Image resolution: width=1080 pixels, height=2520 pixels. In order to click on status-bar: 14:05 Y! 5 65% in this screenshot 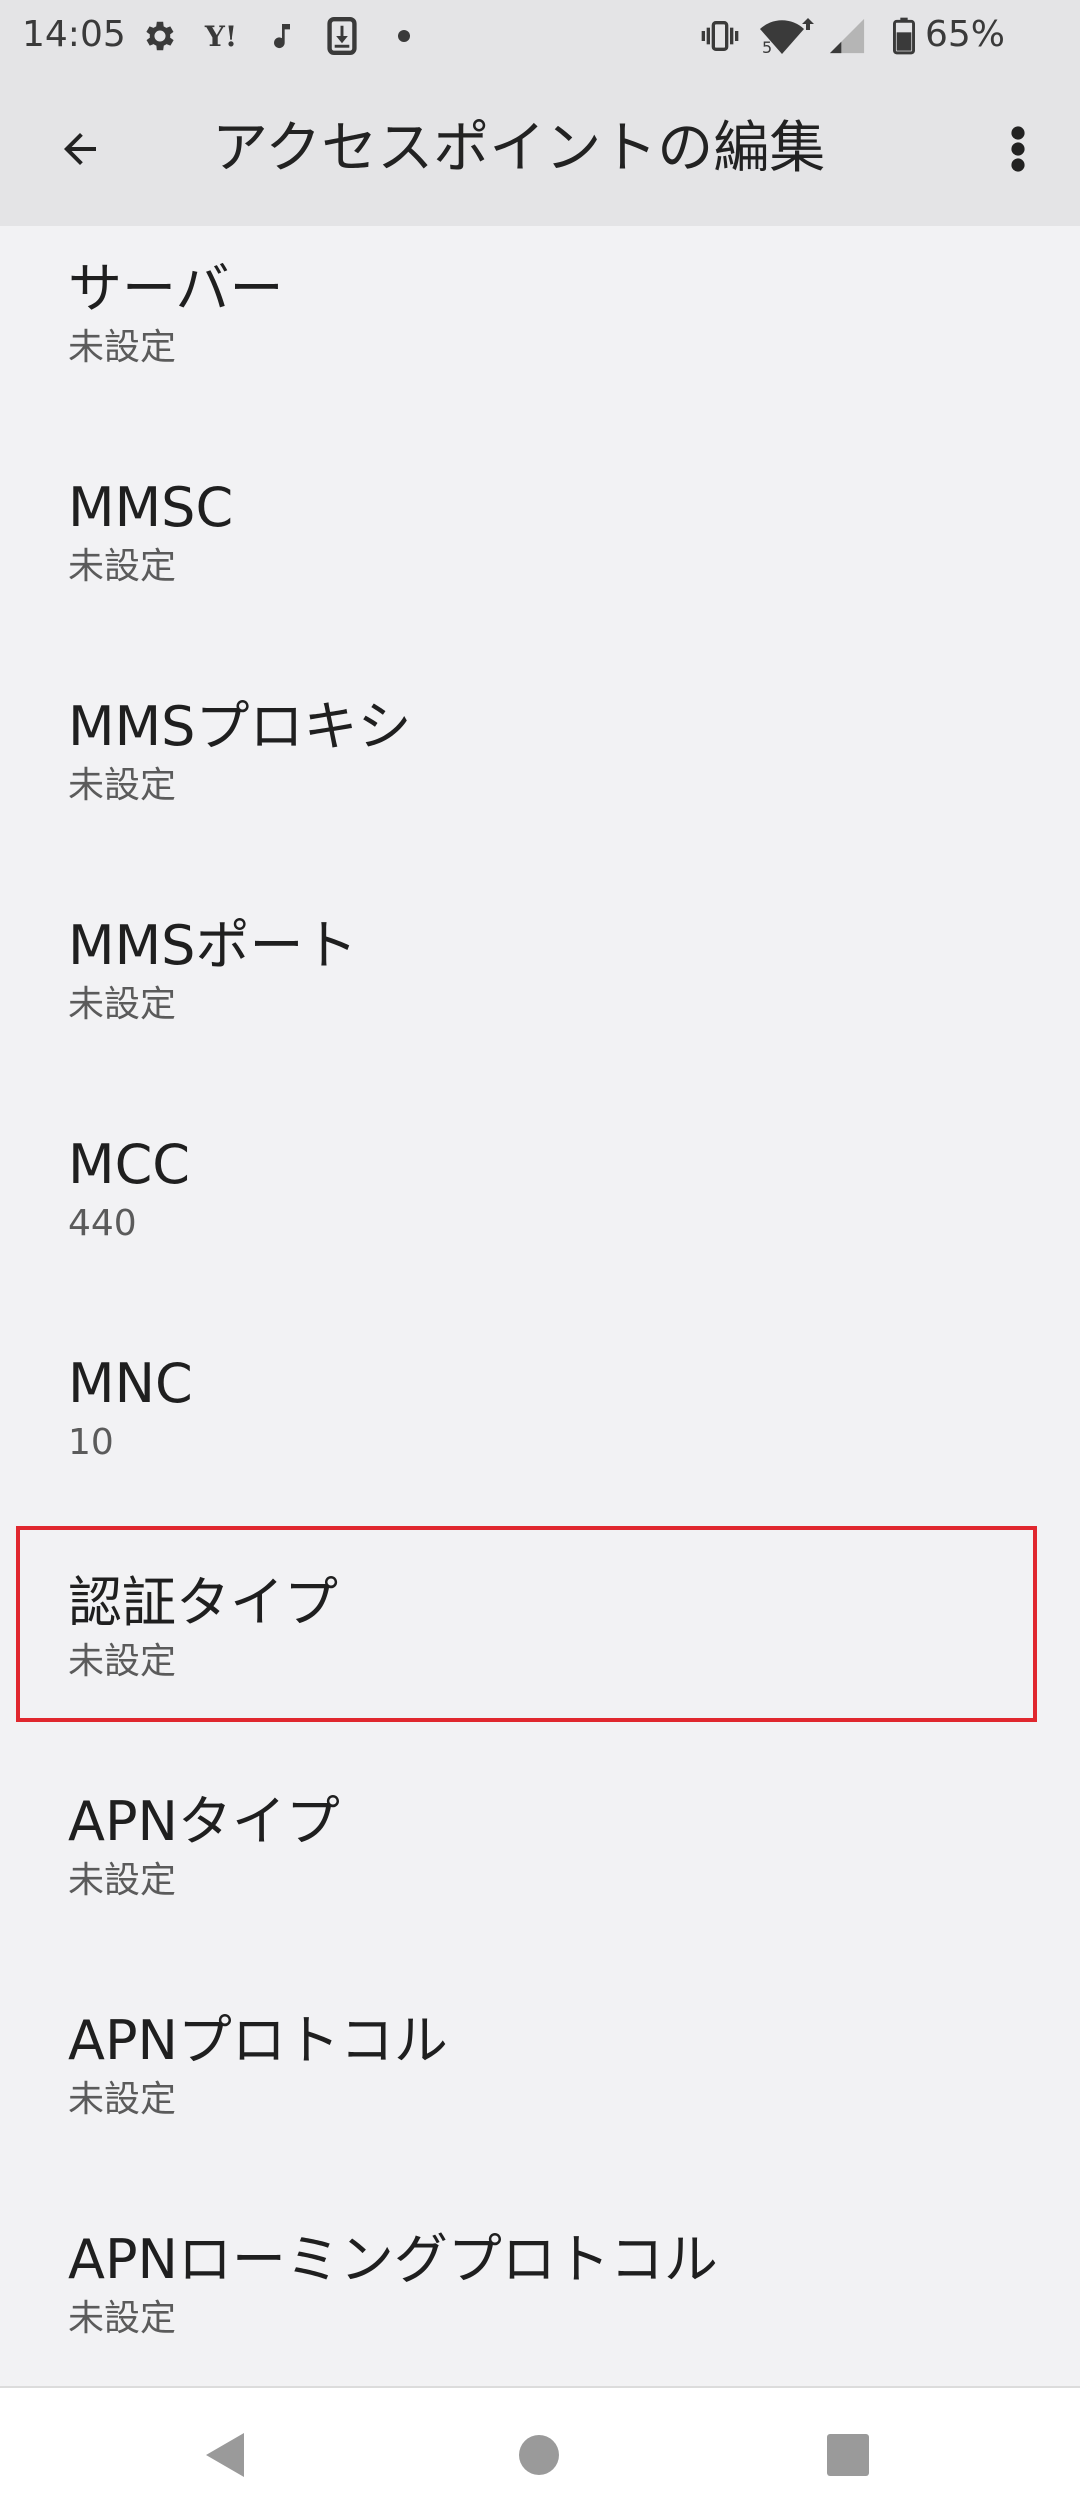, I will do `click(540, 36)`.